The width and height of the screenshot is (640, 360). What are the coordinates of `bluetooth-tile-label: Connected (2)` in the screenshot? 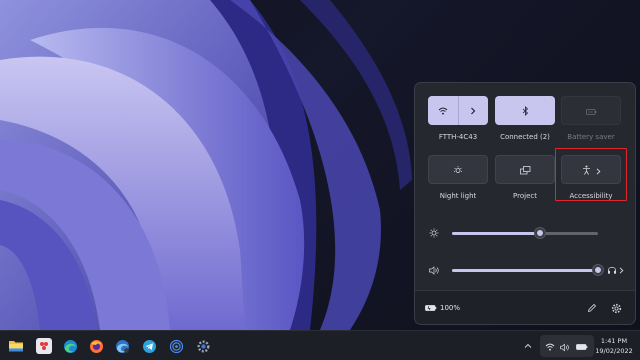 It's located at (525, 137).